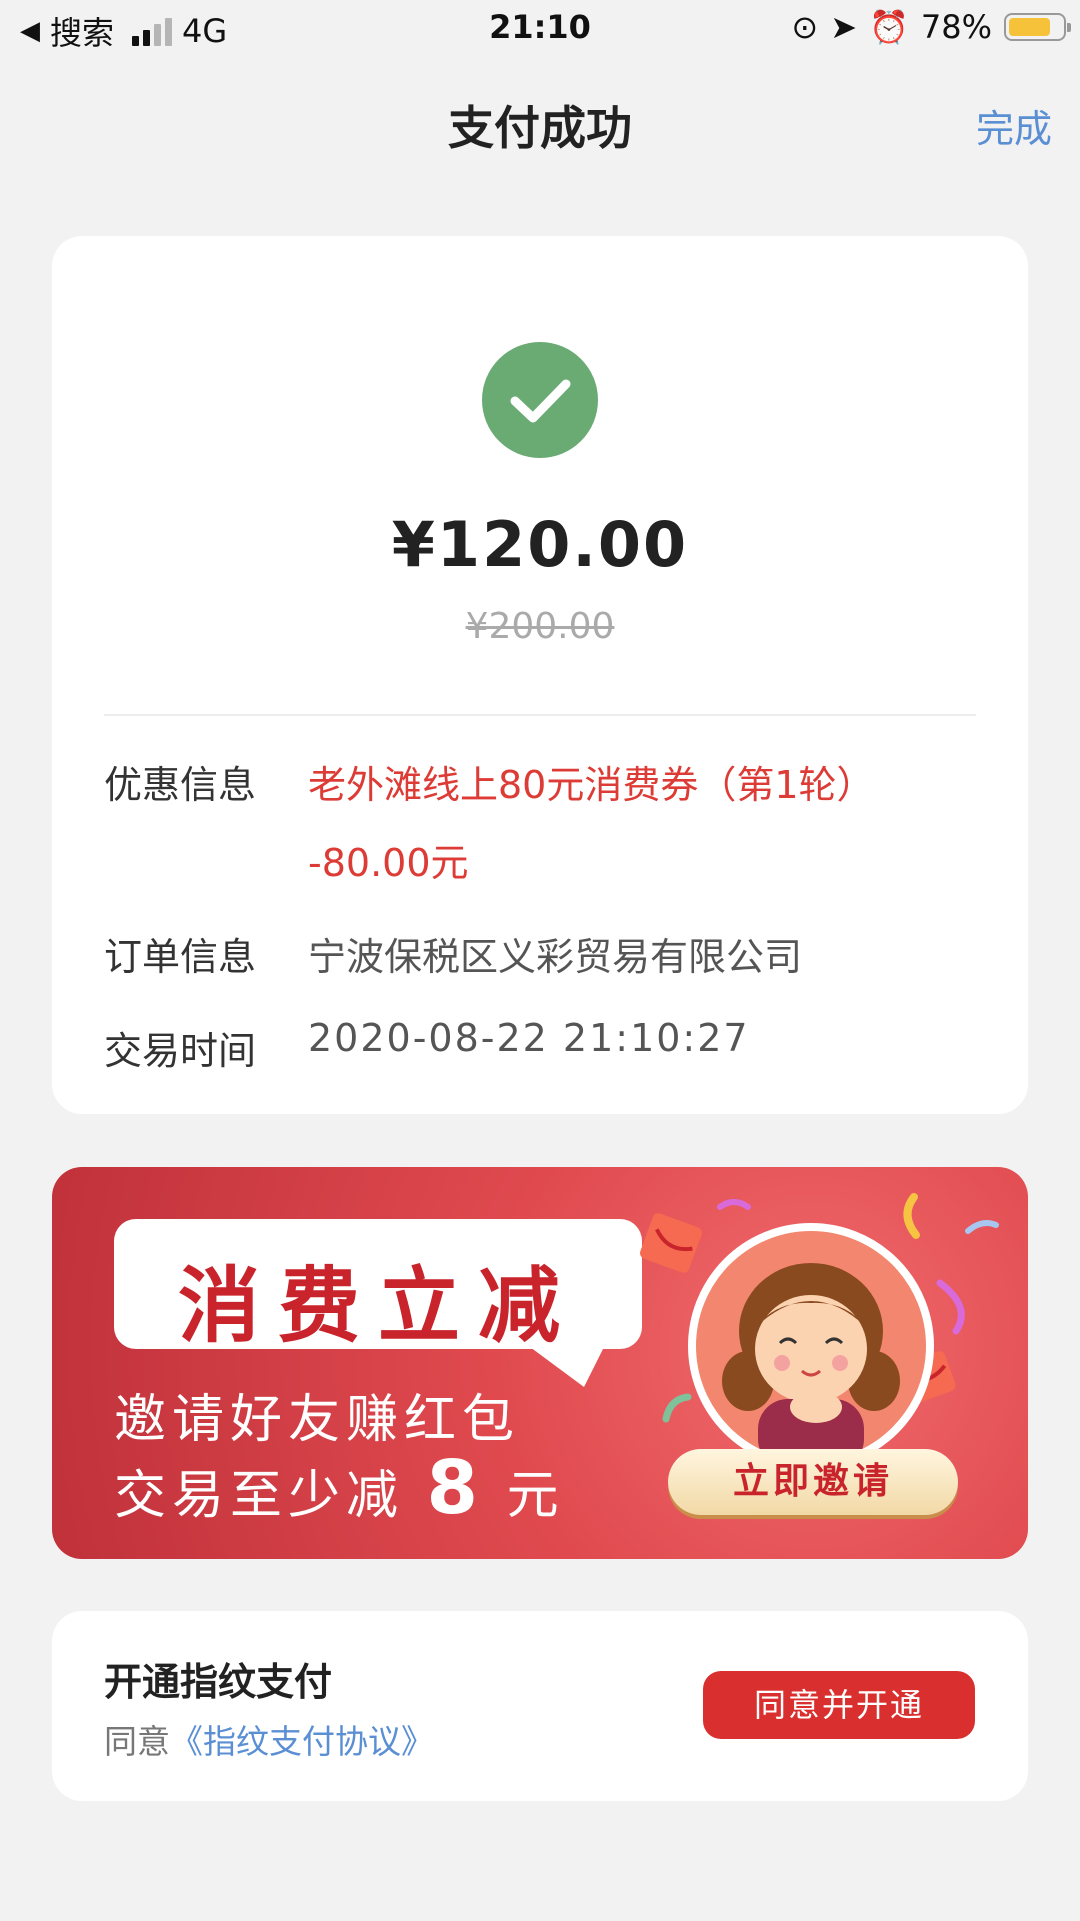 Image resolution: width=1080 pixels, height=1921 pixels. What do you see at coordinates (813, 1482) in the screenshot?
I see `invite-now-button: 立即邀请` at bounding box center [813, 1482].